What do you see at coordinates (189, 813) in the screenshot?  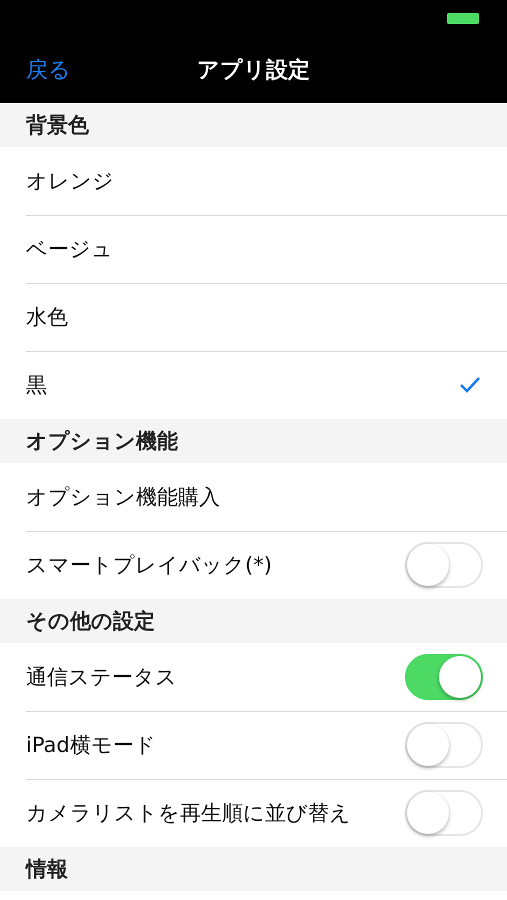 I see `setting-label: カメラリストを再生順に並び替え` at bounding box center [189, 813].